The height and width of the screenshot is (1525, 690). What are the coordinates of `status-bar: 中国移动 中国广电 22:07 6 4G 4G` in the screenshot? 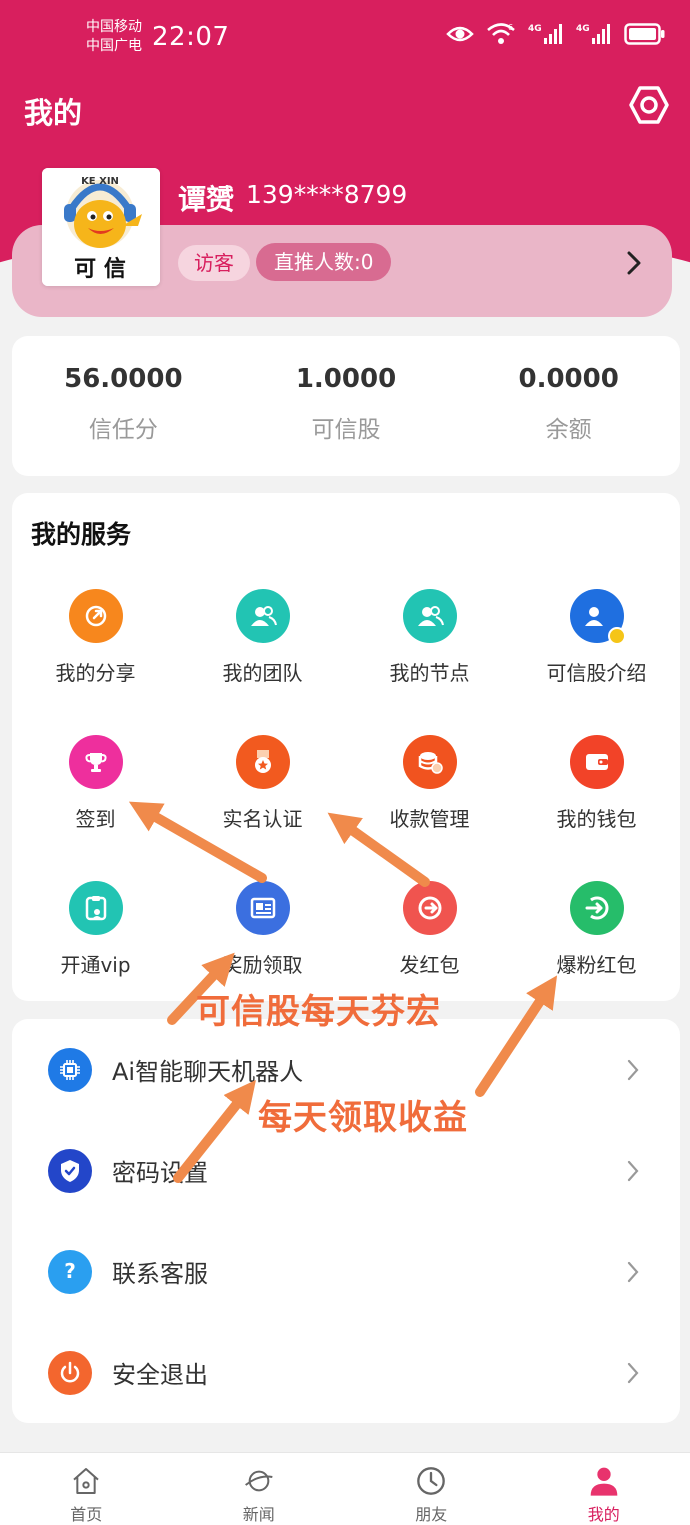 It's located at (345, 40).